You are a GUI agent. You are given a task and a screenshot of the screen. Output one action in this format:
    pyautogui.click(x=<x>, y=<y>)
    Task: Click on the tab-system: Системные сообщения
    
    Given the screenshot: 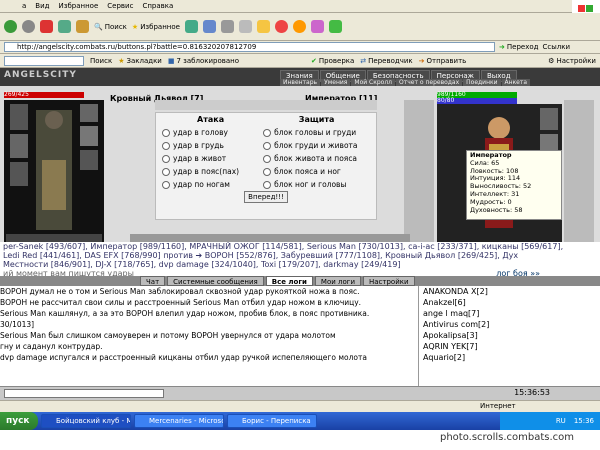 What is the action you would take?
    pyautogui.click(x=215, y=281)
    